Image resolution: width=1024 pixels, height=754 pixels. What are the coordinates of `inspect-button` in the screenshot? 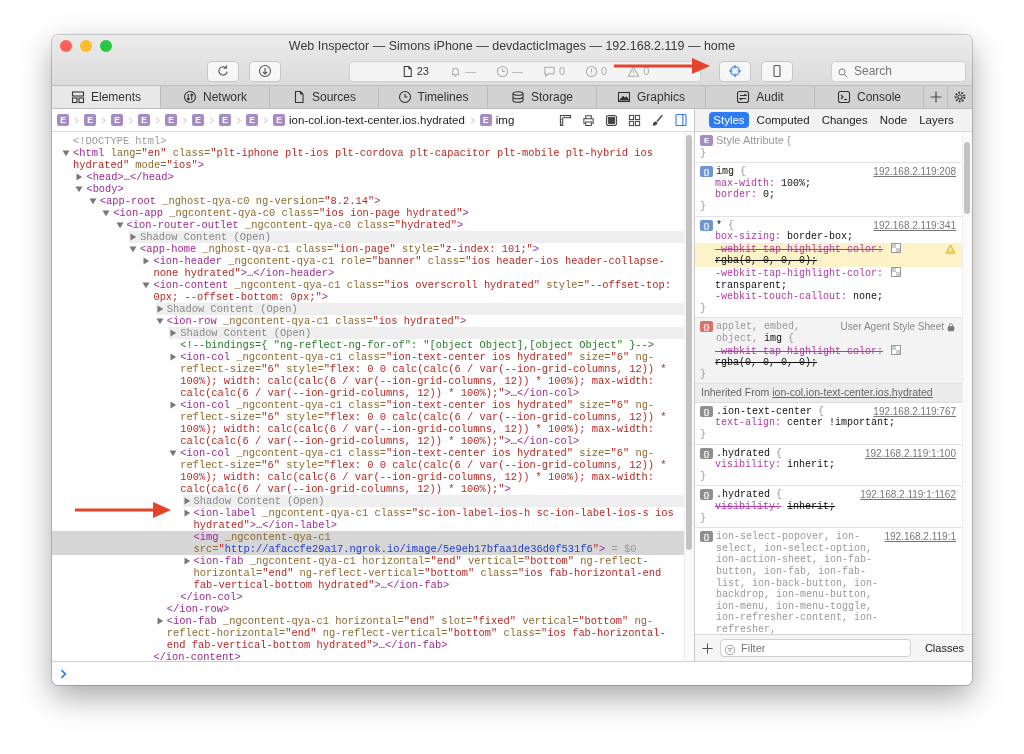 It's located at (735, 71).